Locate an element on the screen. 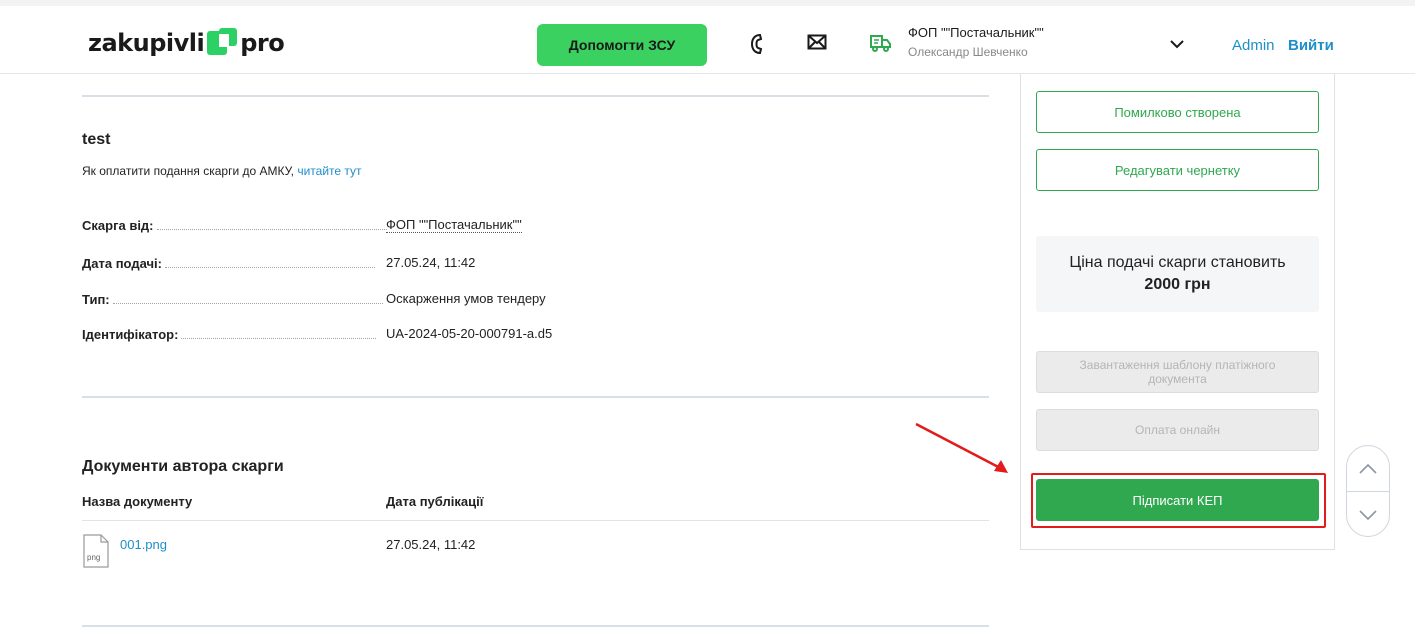 Image resolution: width=1415 pixels, height=635 pixels. detail-label: Дата подачі: is located at coordinates (122, 263).